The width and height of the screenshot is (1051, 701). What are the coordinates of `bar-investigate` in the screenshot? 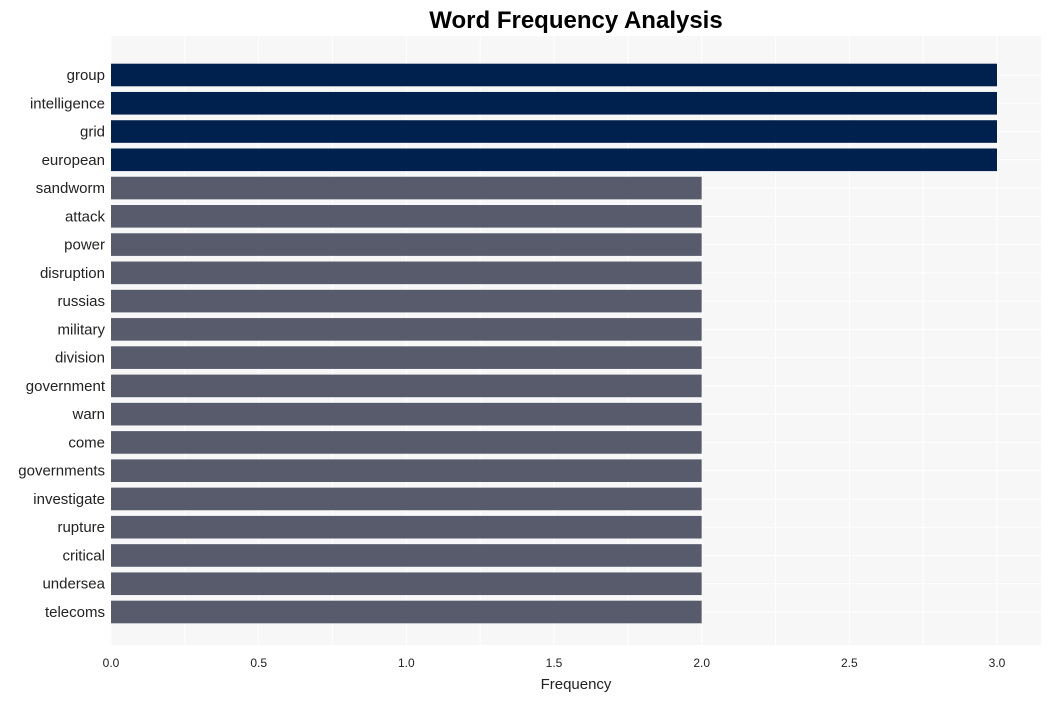 It's located at (406, 499).